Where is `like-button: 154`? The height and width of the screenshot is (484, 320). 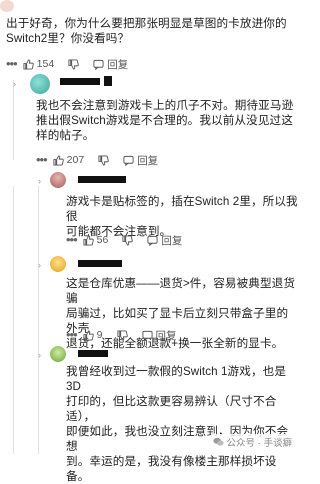 like-button: 154 is located at coordinates (39, 64).